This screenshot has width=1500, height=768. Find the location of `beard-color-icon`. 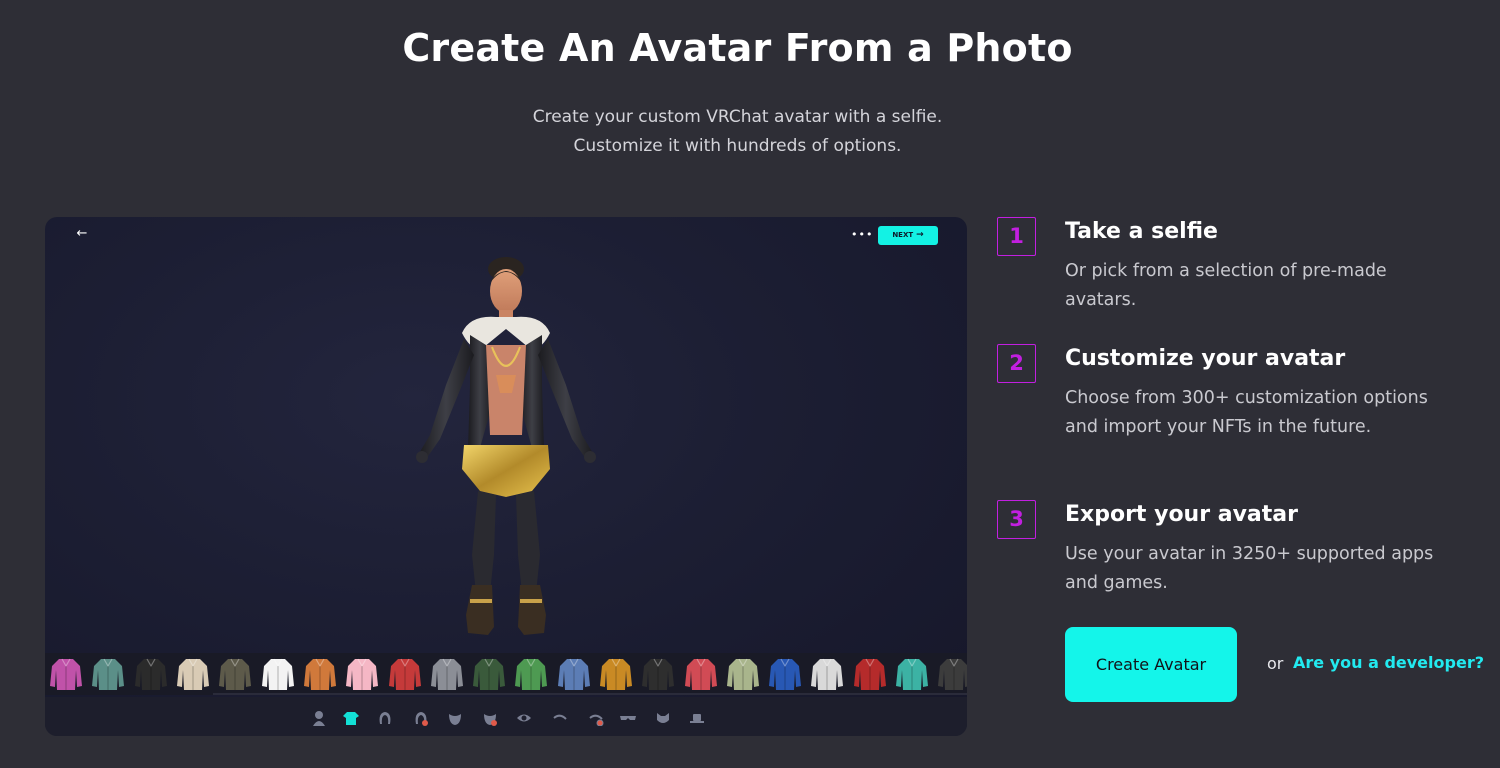

beard-color-icon is located at coordinates (490, 718).